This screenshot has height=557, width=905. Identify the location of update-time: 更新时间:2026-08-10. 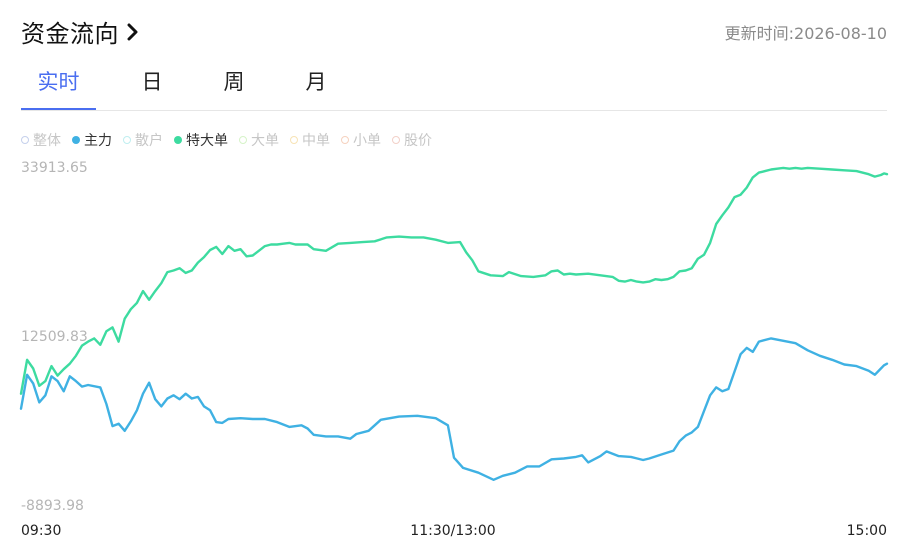
(806, 32).